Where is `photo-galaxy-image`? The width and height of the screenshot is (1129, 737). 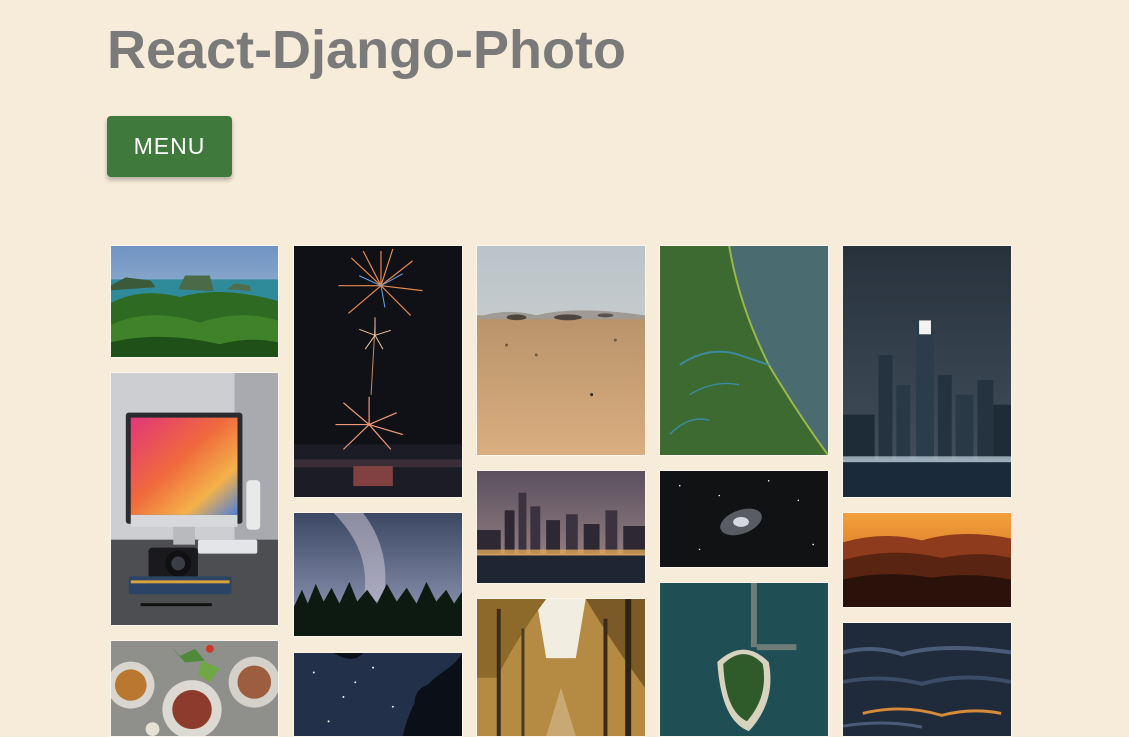
photo-galaxy-image is located at coordinates (744, 519).